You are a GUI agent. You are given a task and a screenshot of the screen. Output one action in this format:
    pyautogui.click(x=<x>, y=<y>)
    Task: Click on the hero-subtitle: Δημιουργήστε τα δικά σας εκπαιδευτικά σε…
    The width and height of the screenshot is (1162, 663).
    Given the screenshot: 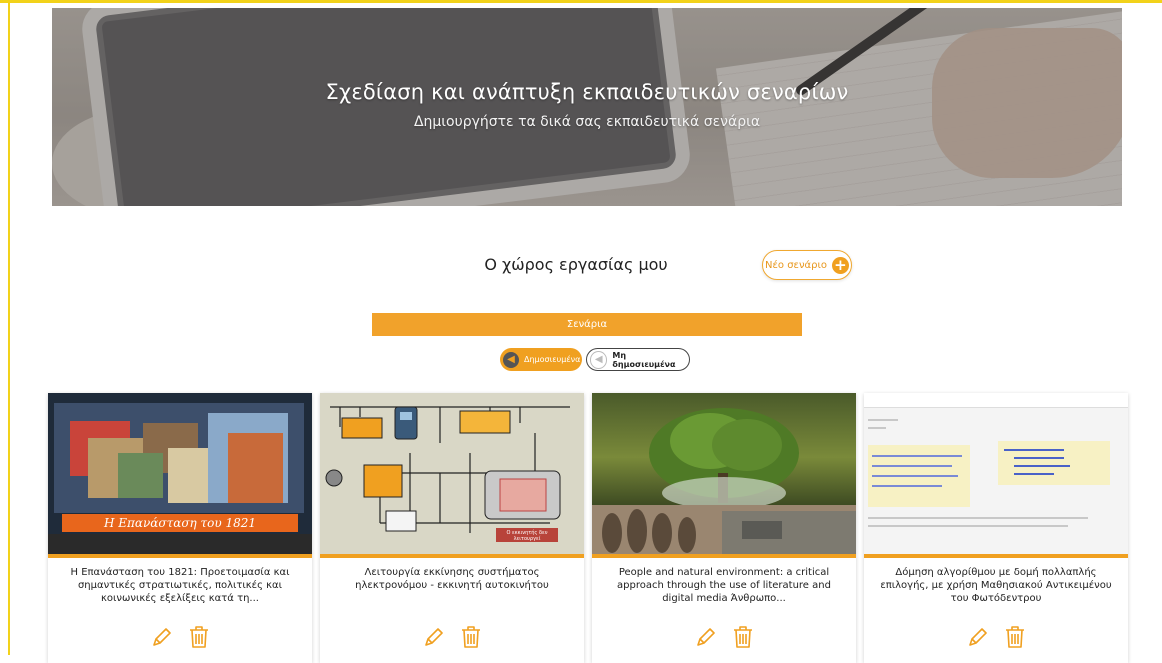 What is the action you would take?
    pyautogui.click(x=587, y=122)
    